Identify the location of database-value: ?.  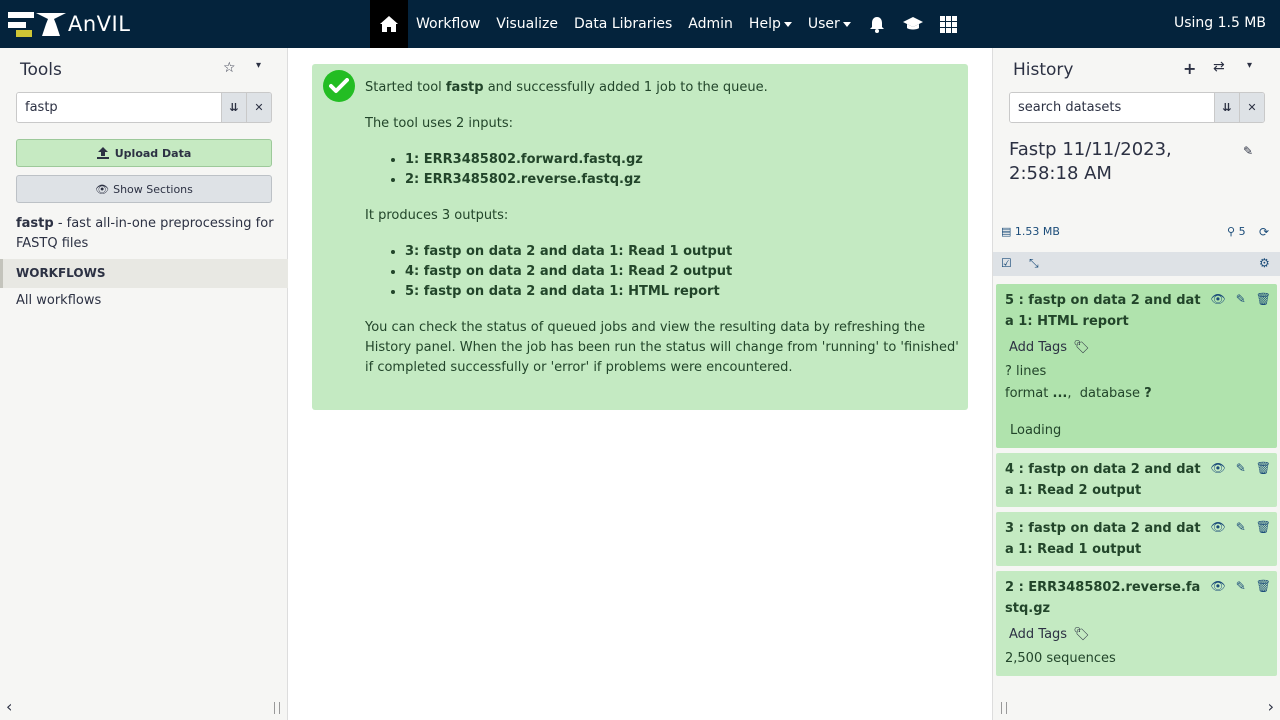
(1148, 393).